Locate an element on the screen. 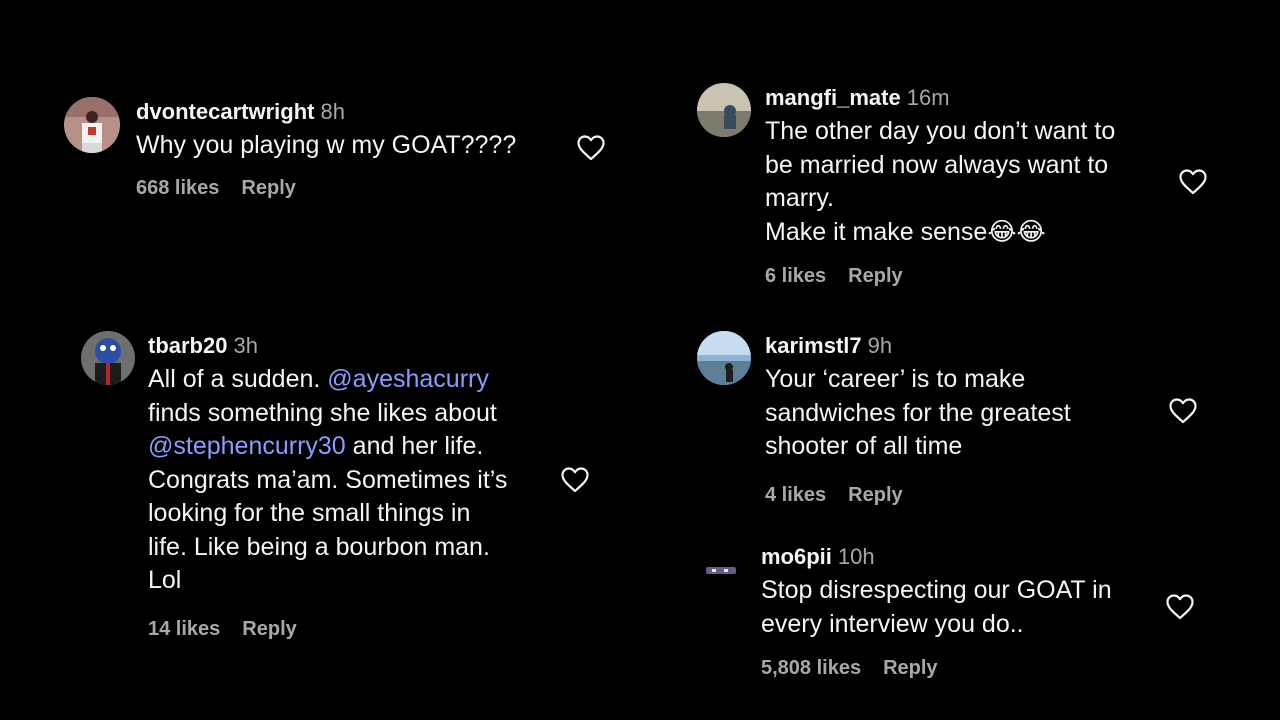 The image size is (1280, 720). comment-line: Your ‘career’ is to make is located at coordinates (895, 379).